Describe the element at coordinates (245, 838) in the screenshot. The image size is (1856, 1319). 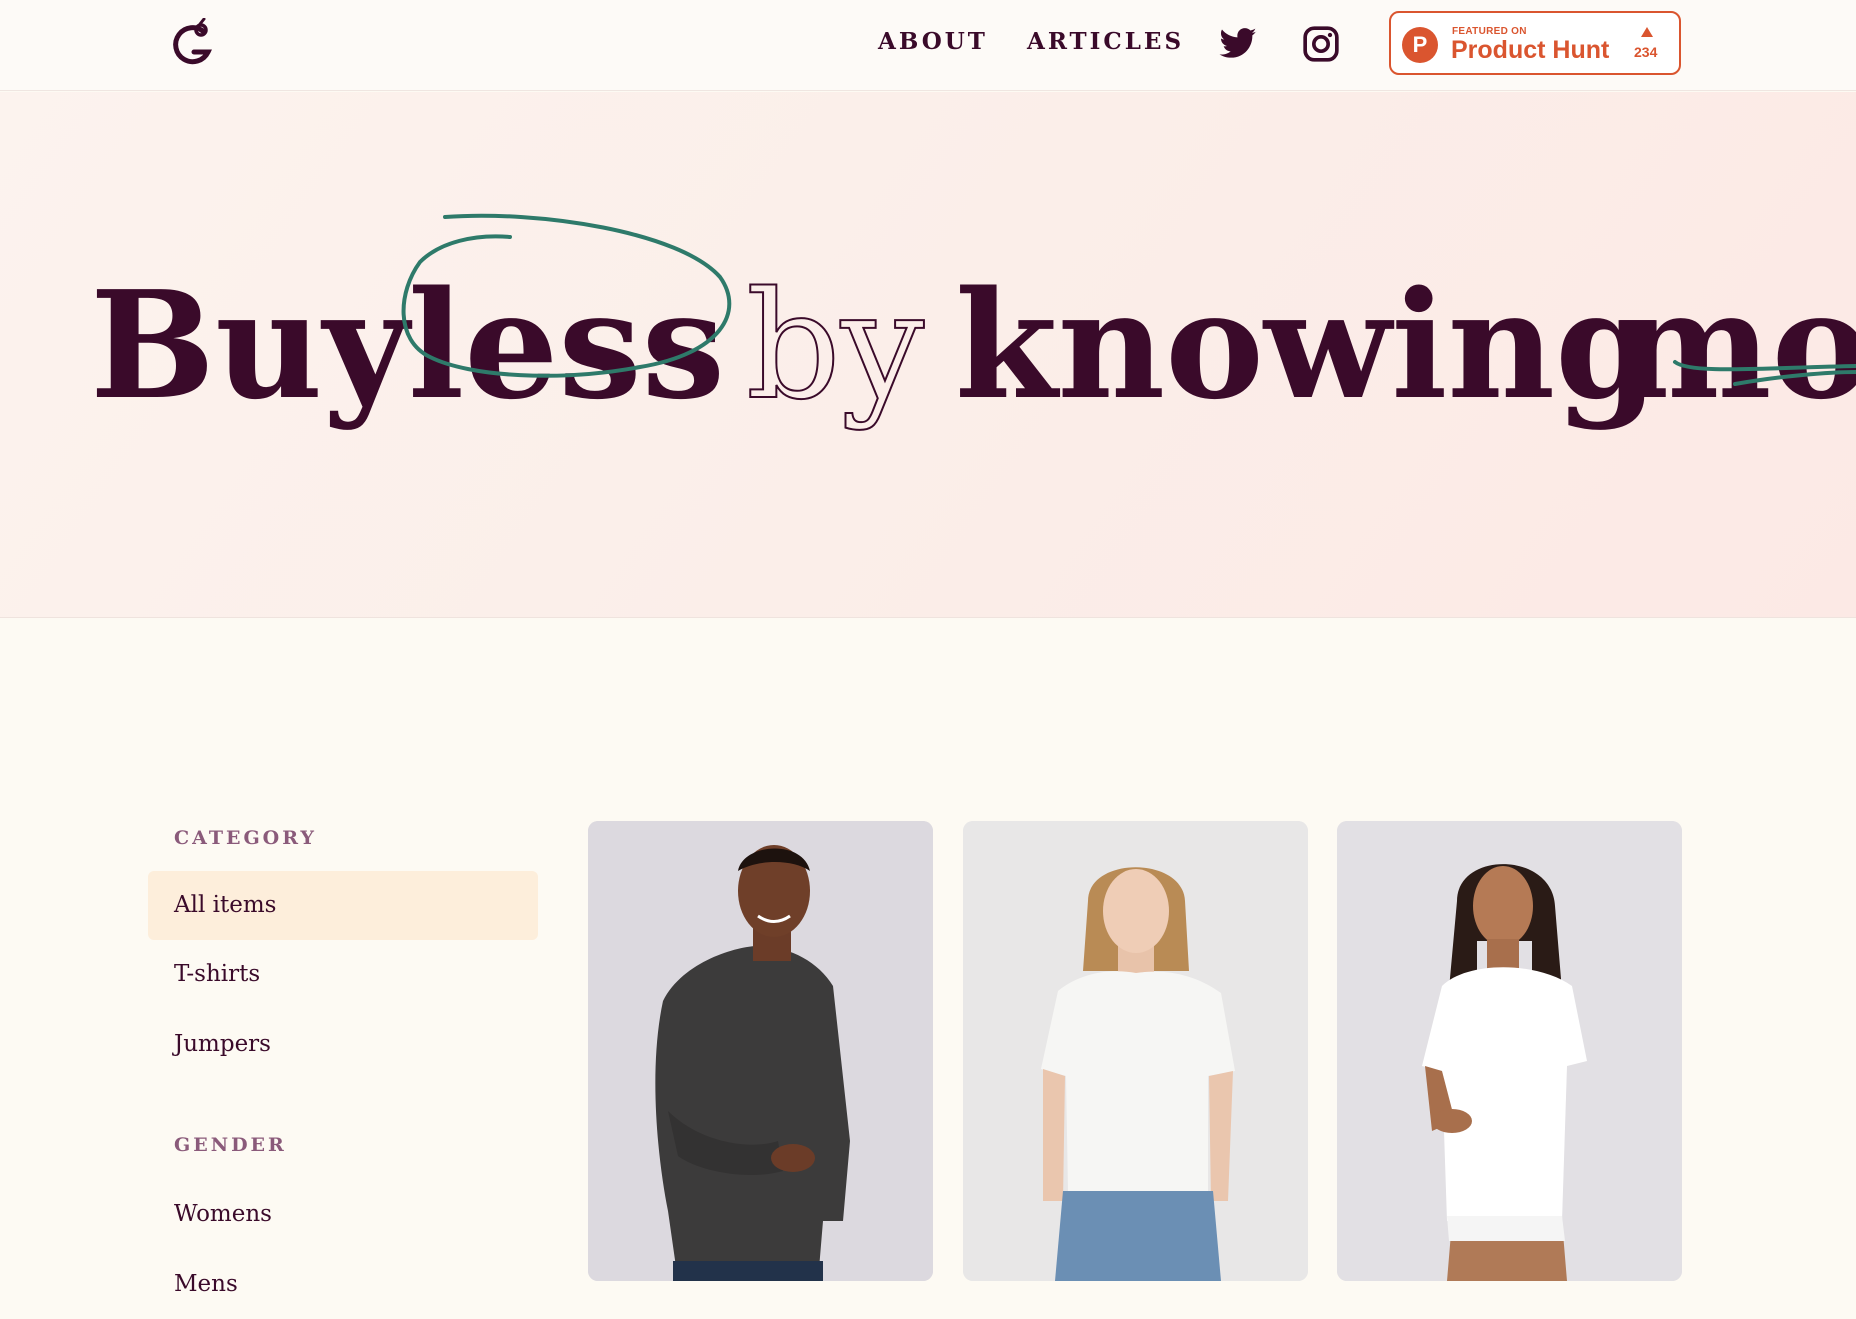
I see `category-heading: CATEGORY` at that location.